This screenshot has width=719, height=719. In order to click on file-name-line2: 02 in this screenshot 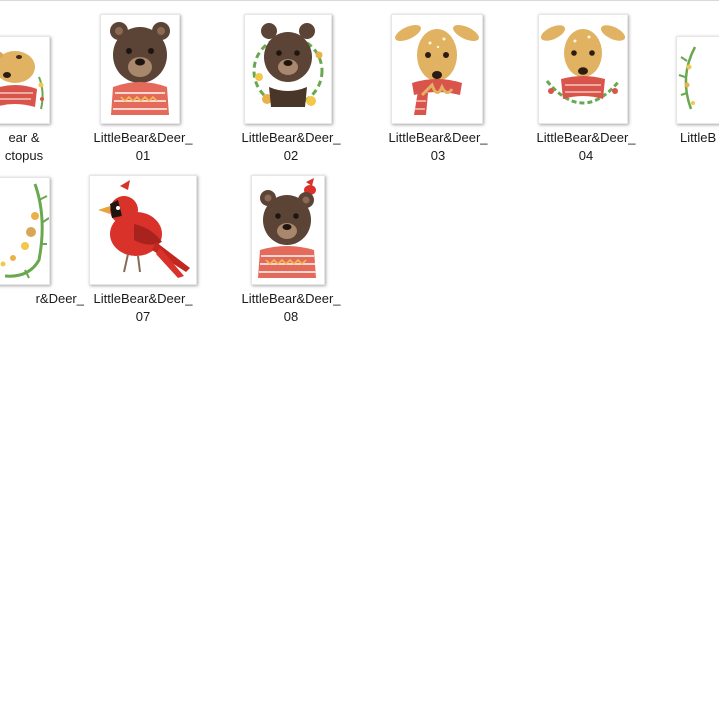, I will do `click(291, 155)`.